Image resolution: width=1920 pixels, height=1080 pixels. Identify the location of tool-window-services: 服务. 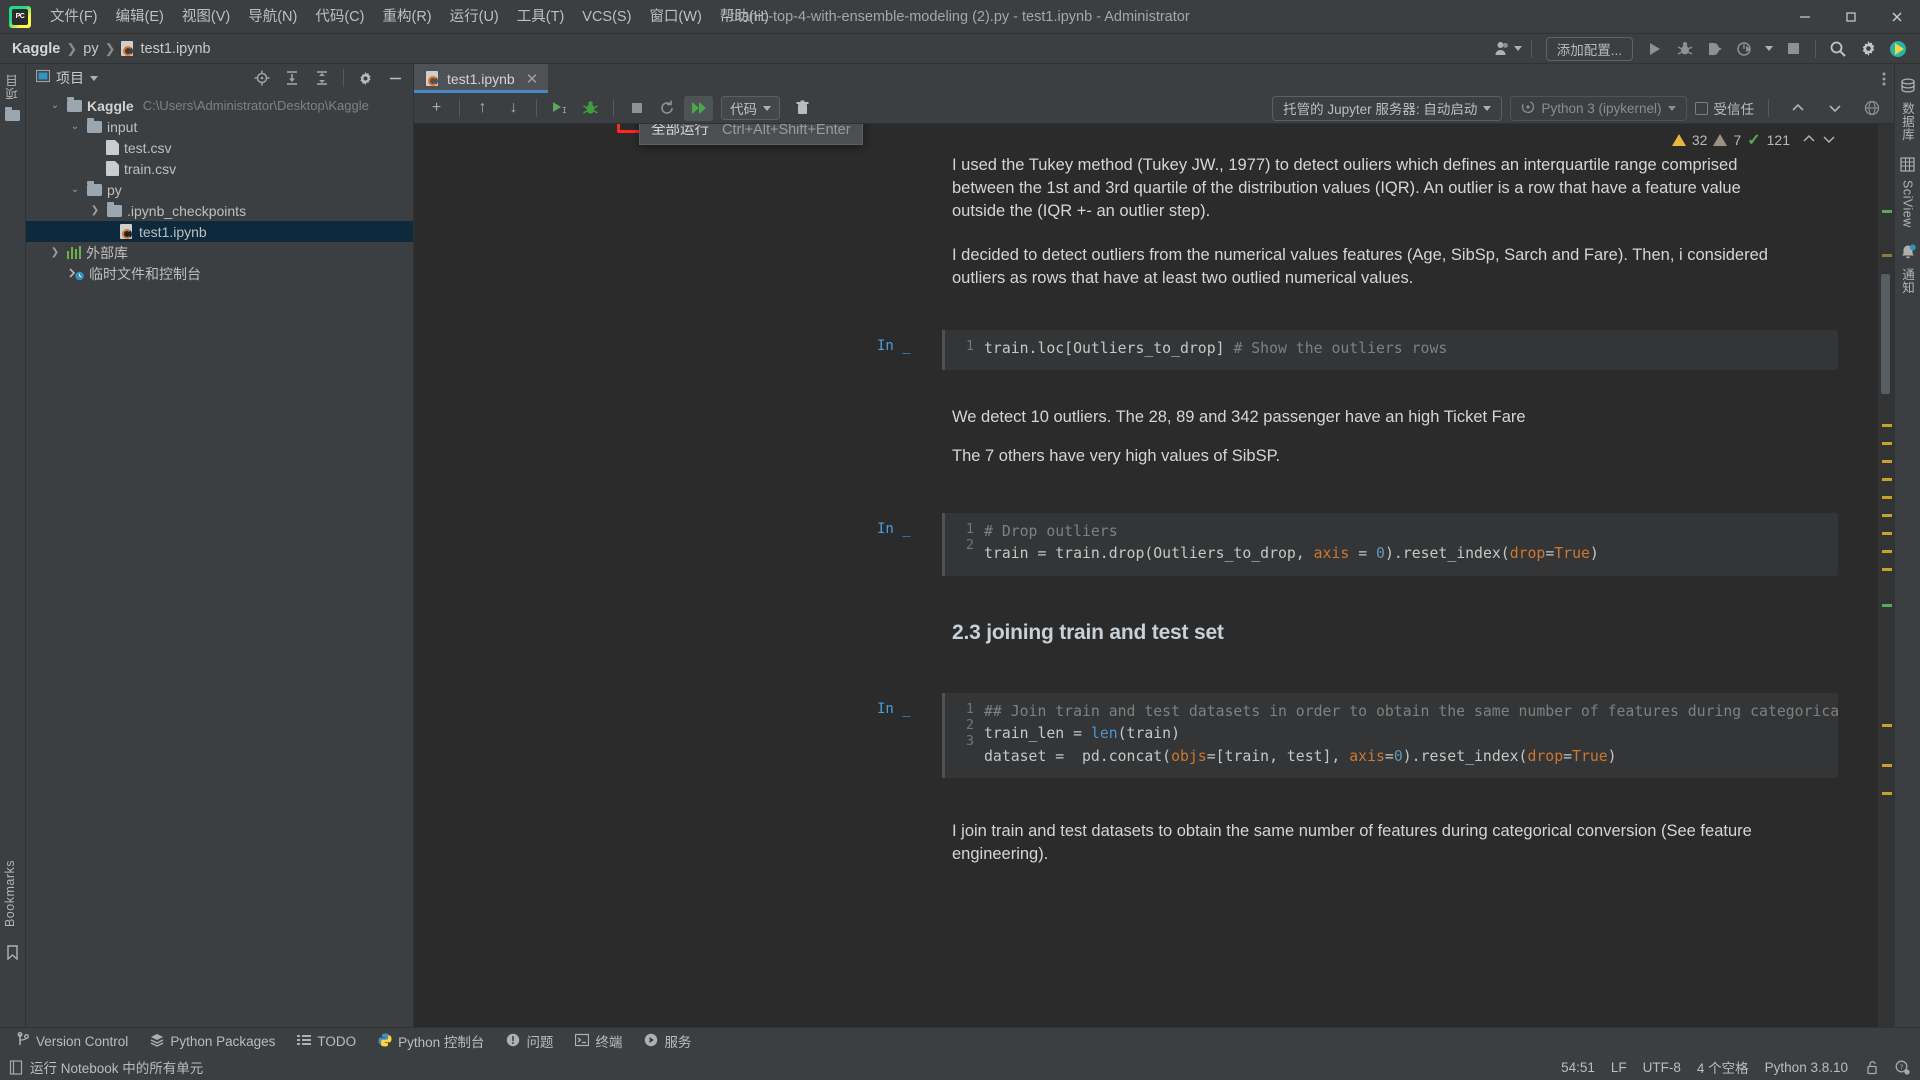
(667, 1041).